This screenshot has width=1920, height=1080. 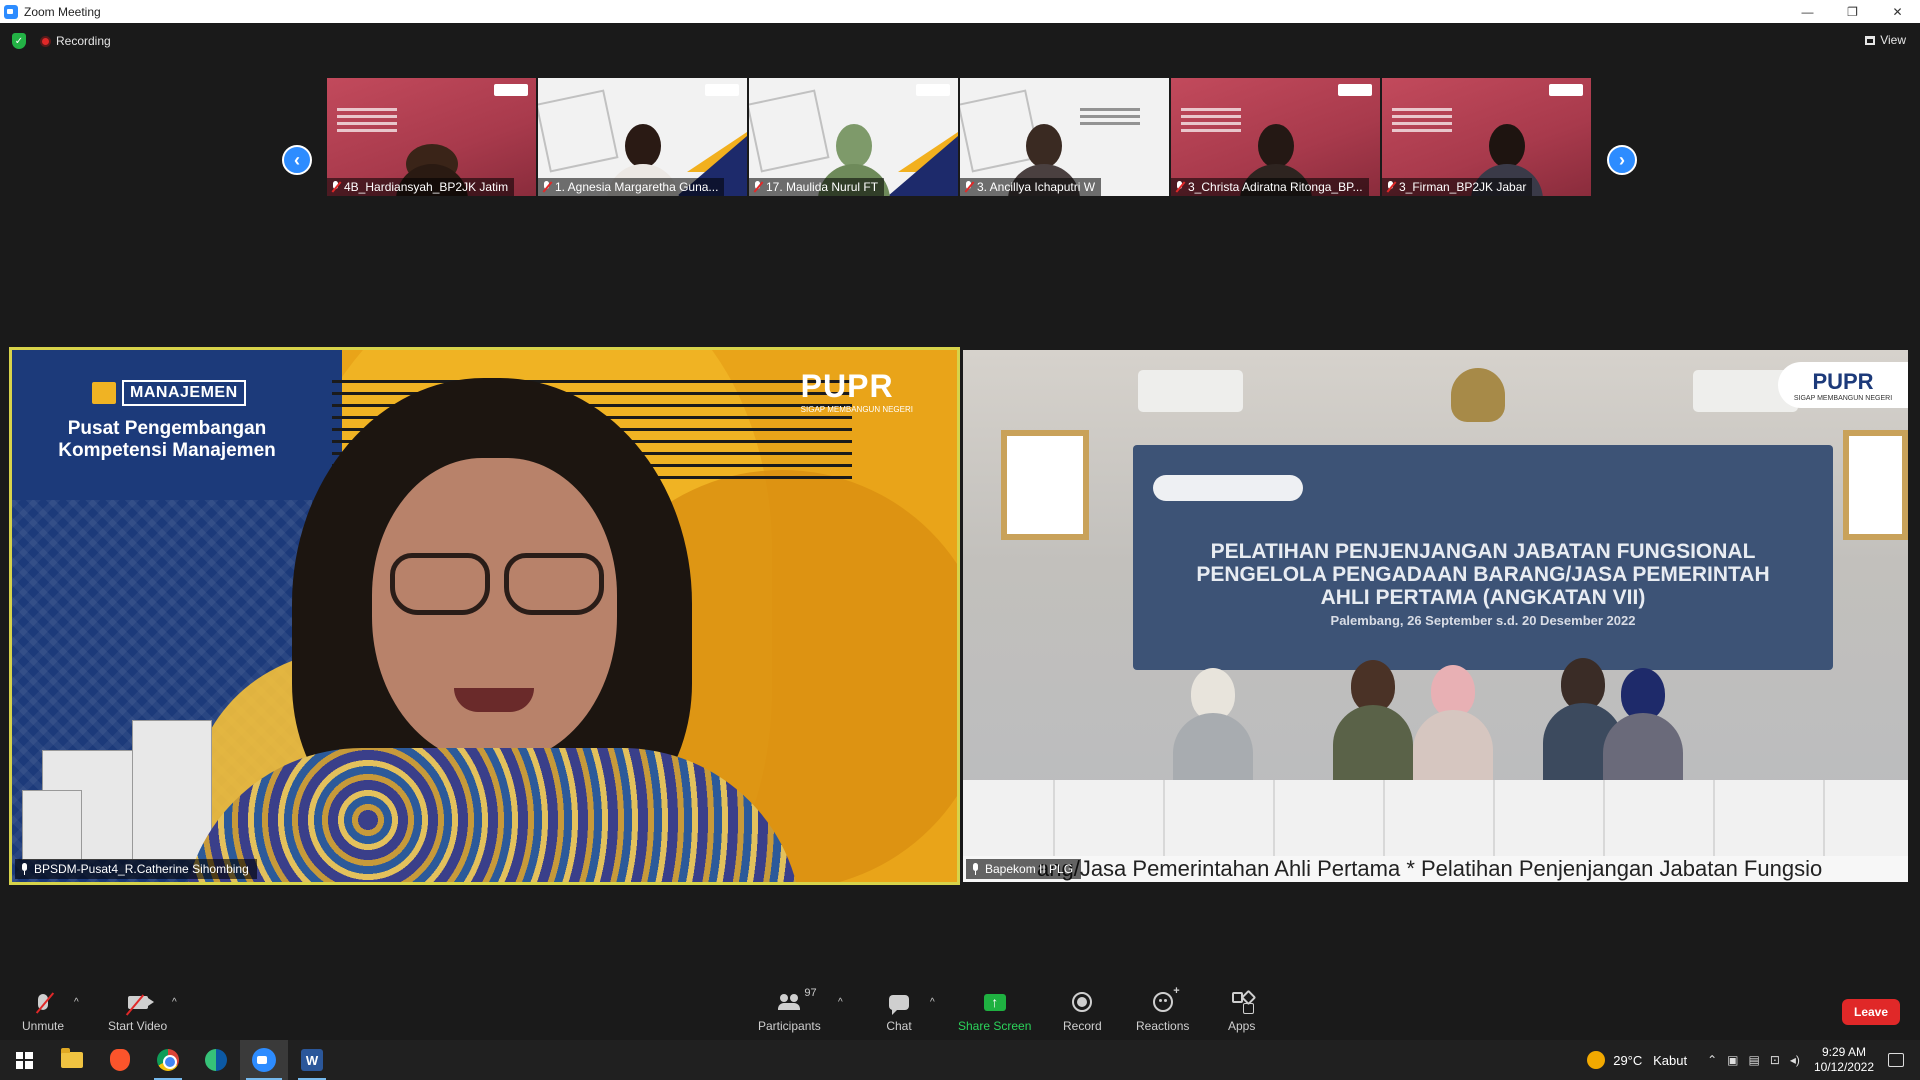 I want to click on tray-icons: ⌃ ▣ ▤ ⊡ ◂), so click(x=1753, y=1060).